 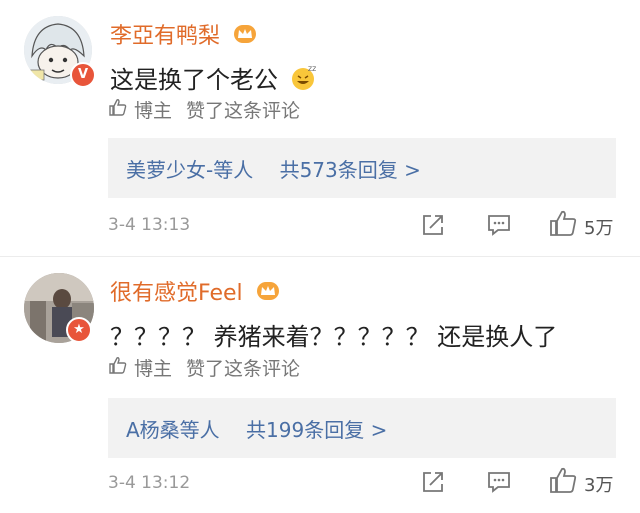 What do you see at coordinates (334, 337) in the screenshot?
I see `comment-text: ？？？？ 养猪来着？？？？？ 还是换人了` at bounding box center [334, 337].